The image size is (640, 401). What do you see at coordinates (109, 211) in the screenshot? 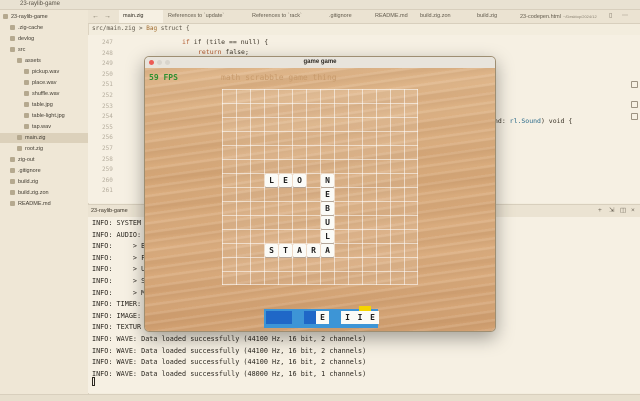
I see `terminal-tab: 23-raylib-game` at bounding box center [109, 211].